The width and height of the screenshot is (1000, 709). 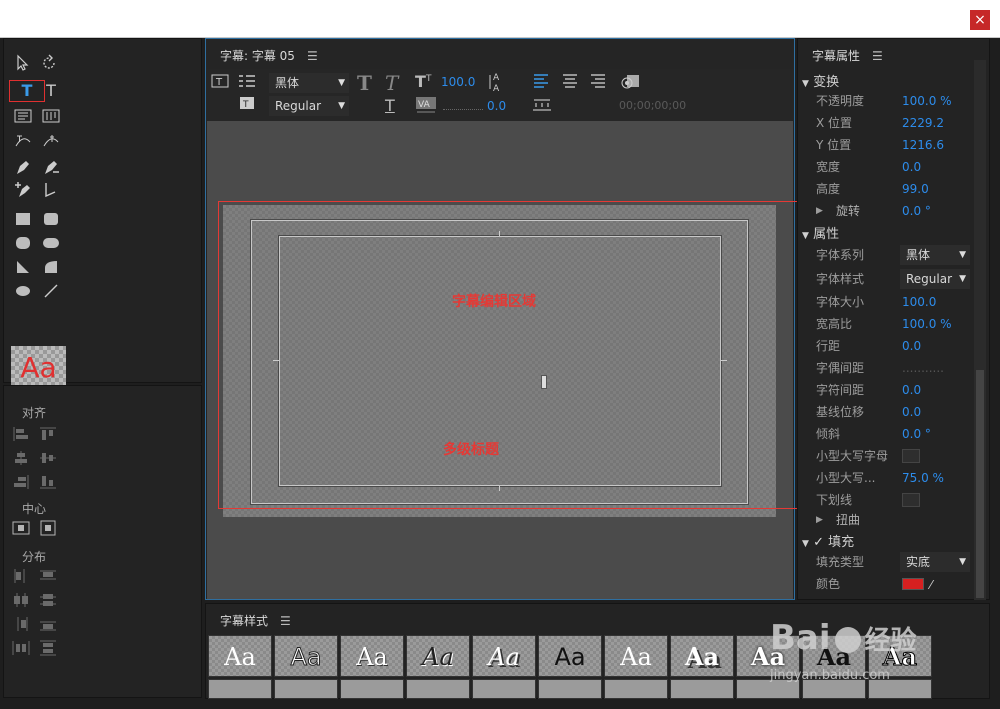 I want to click on clipped-rectangle-tool-icon, so click(x=23, y=243).